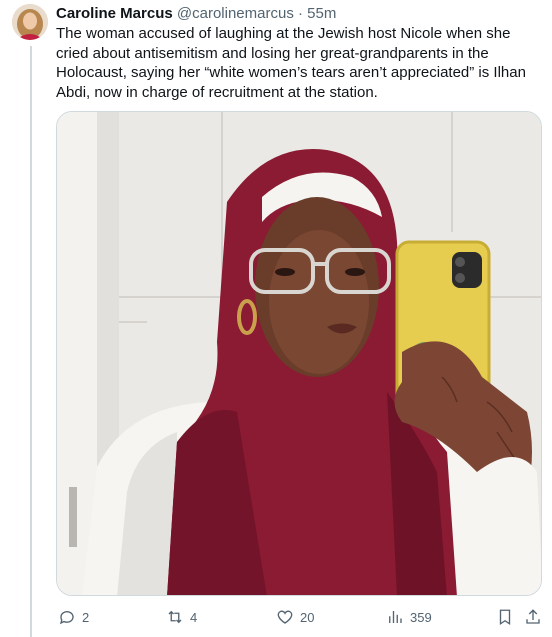 The height and width of the screenshot is (637, 552). Describe the element at coordinates (321, 13) in the screenshot. I see `tweet-time: 55m` at that location.